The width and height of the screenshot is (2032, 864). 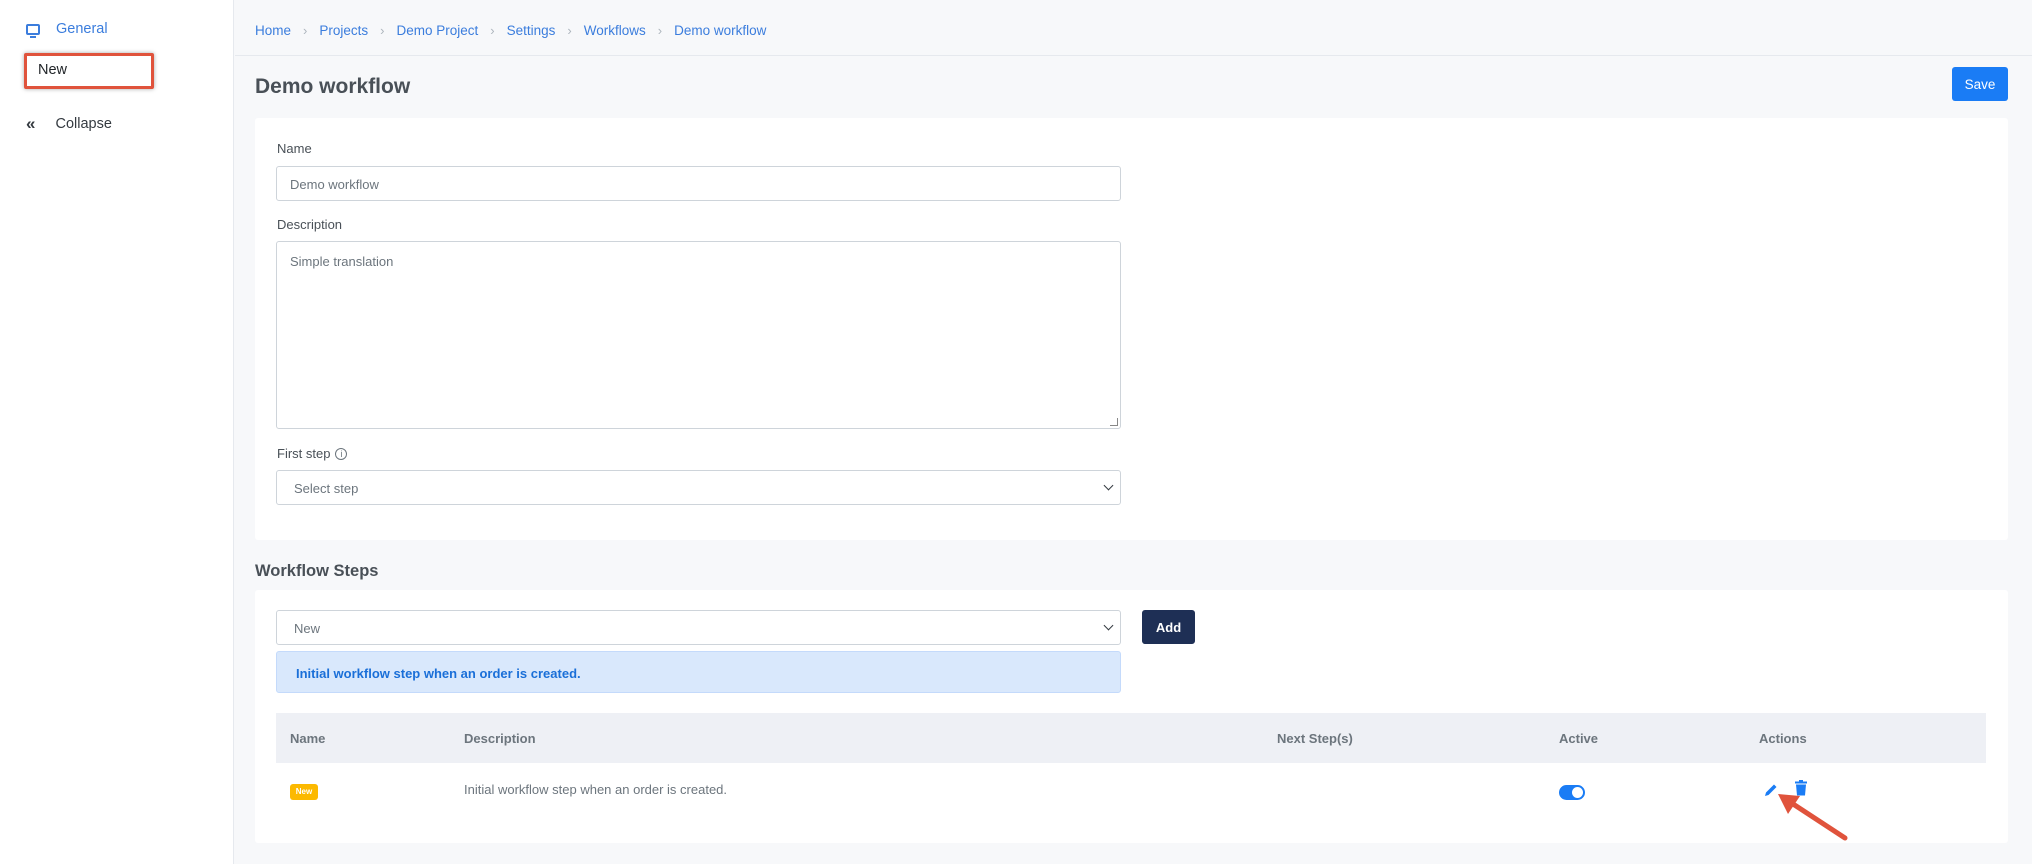 I want to click on description-label: Description, so click(x=310, y=224).